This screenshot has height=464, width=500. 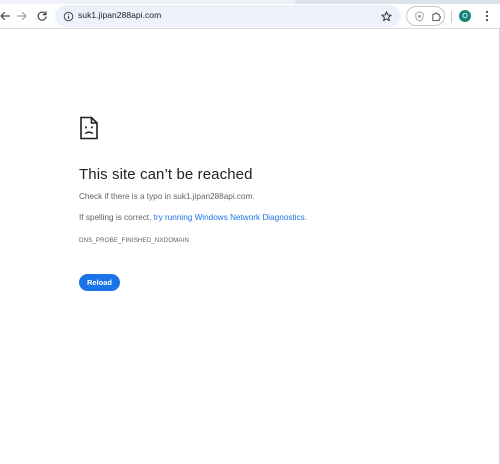 What do you see at coordinates (451, 17) in the screenshot?
I see `toolbar-divider` at bounding box center [451, 17].